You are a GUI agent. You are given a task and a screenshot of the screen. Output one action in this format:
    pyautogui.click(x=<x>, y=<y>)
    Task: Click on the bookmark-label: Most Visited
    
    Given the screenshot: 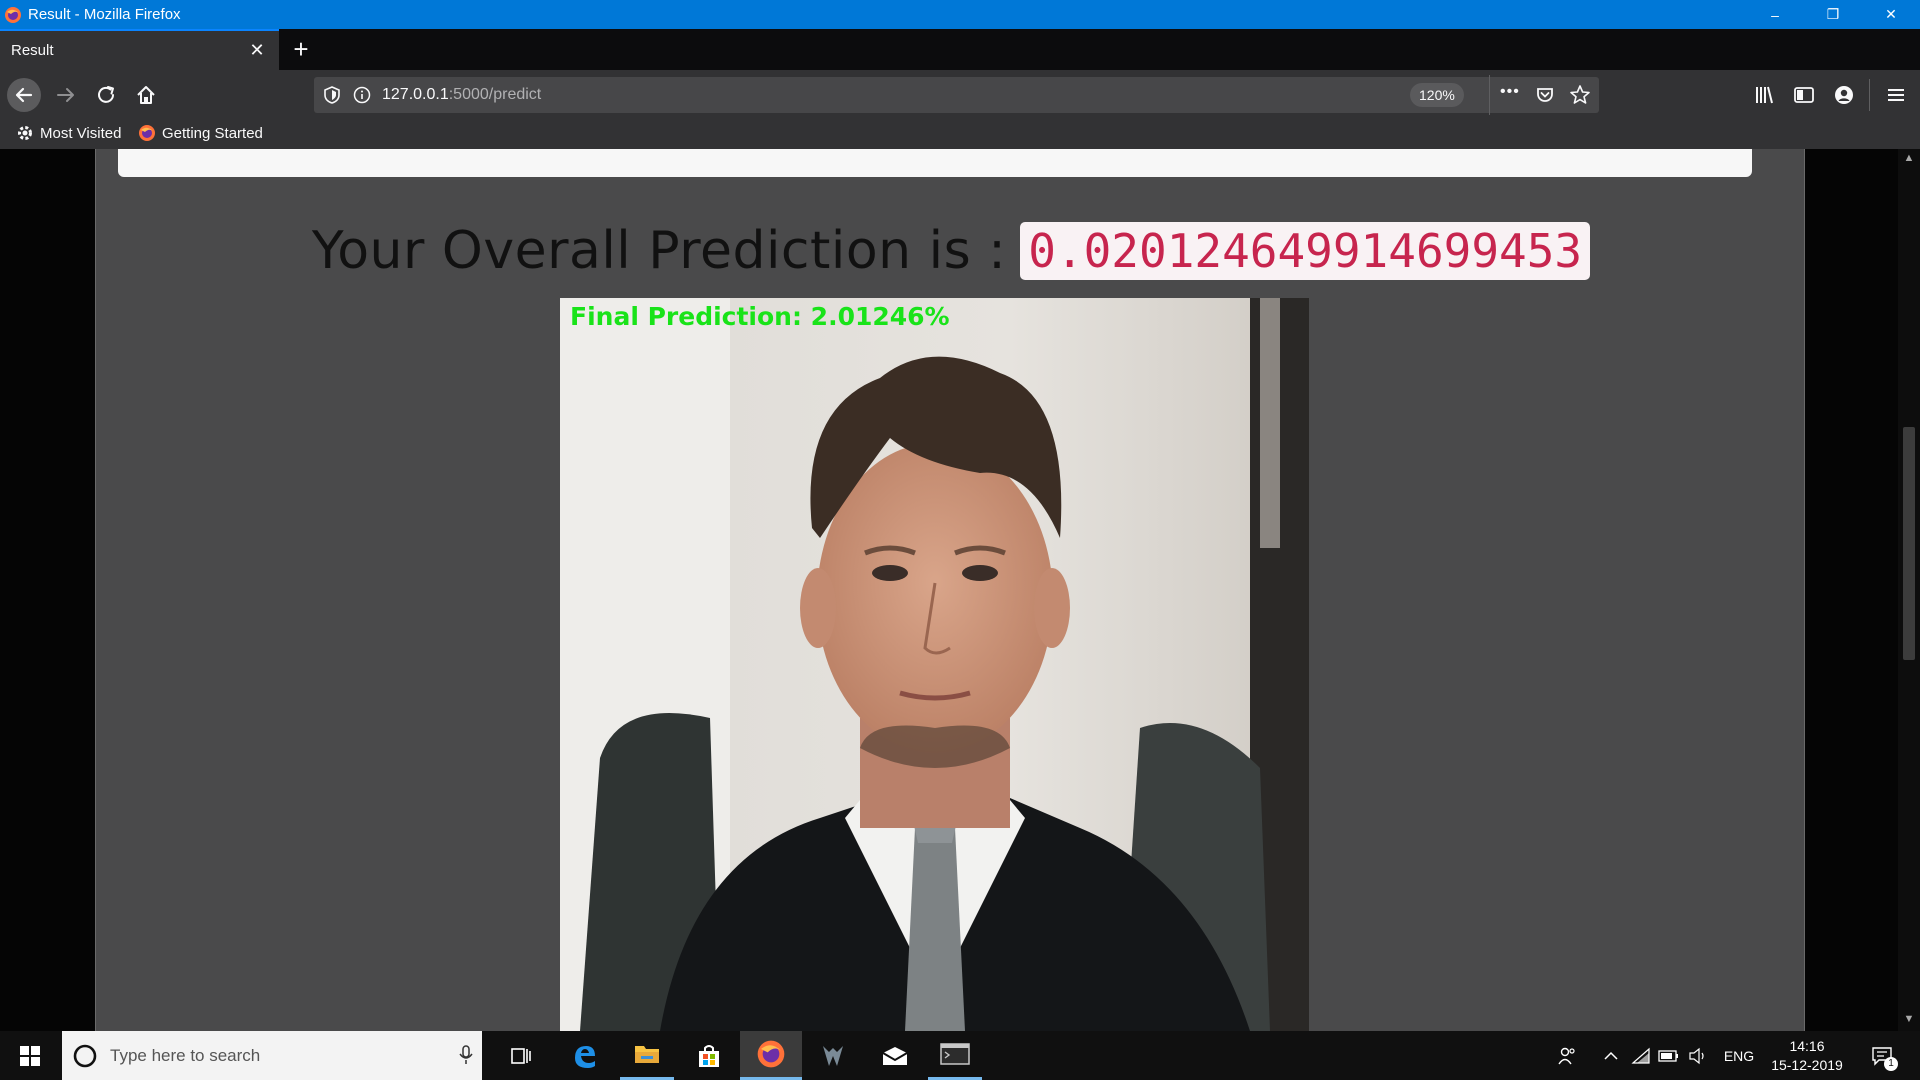 What is the action you would take?
    pyautogui.click(x=81, y=133)
    